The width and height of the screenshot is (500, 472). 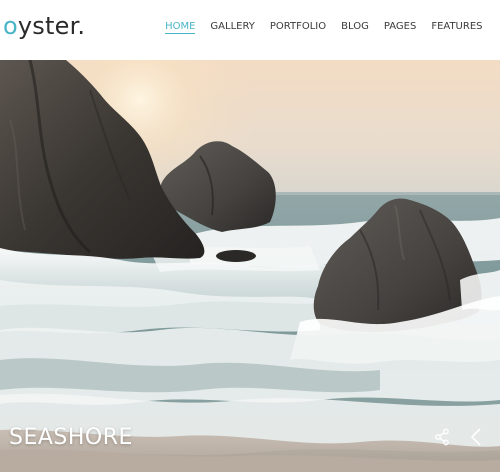 I want to click on nav-item-portfolio: PORTFOLIO, so click(x=297, y=27).